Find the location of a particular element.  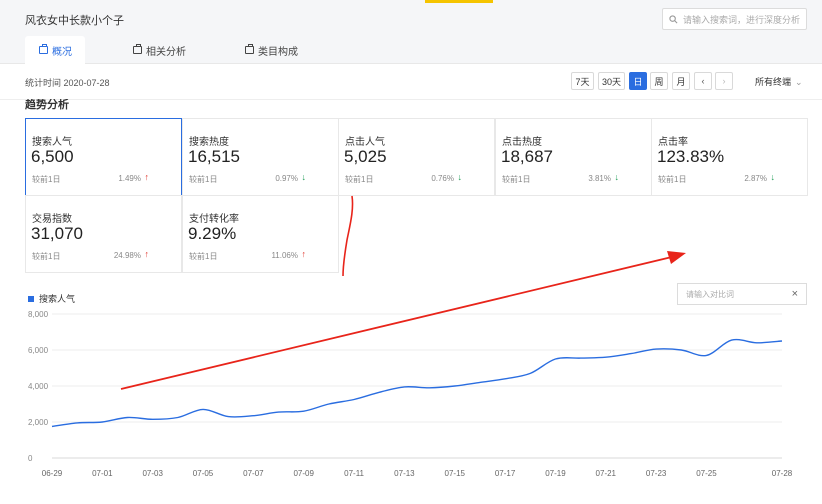

tab-overview: 概况 is located at coordinates (55, 50).